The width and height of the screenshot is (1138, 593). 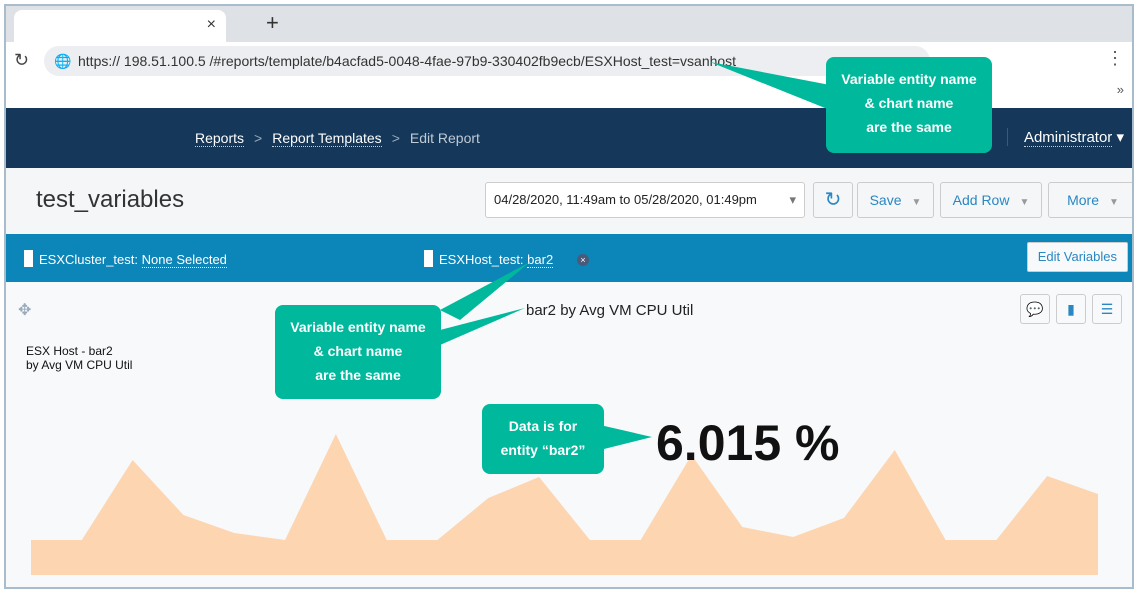 What do you see at coordinates (792, 199) in the screenshot?
I see `chevron-down-icon: ▾` at bounding box center [792, 199].